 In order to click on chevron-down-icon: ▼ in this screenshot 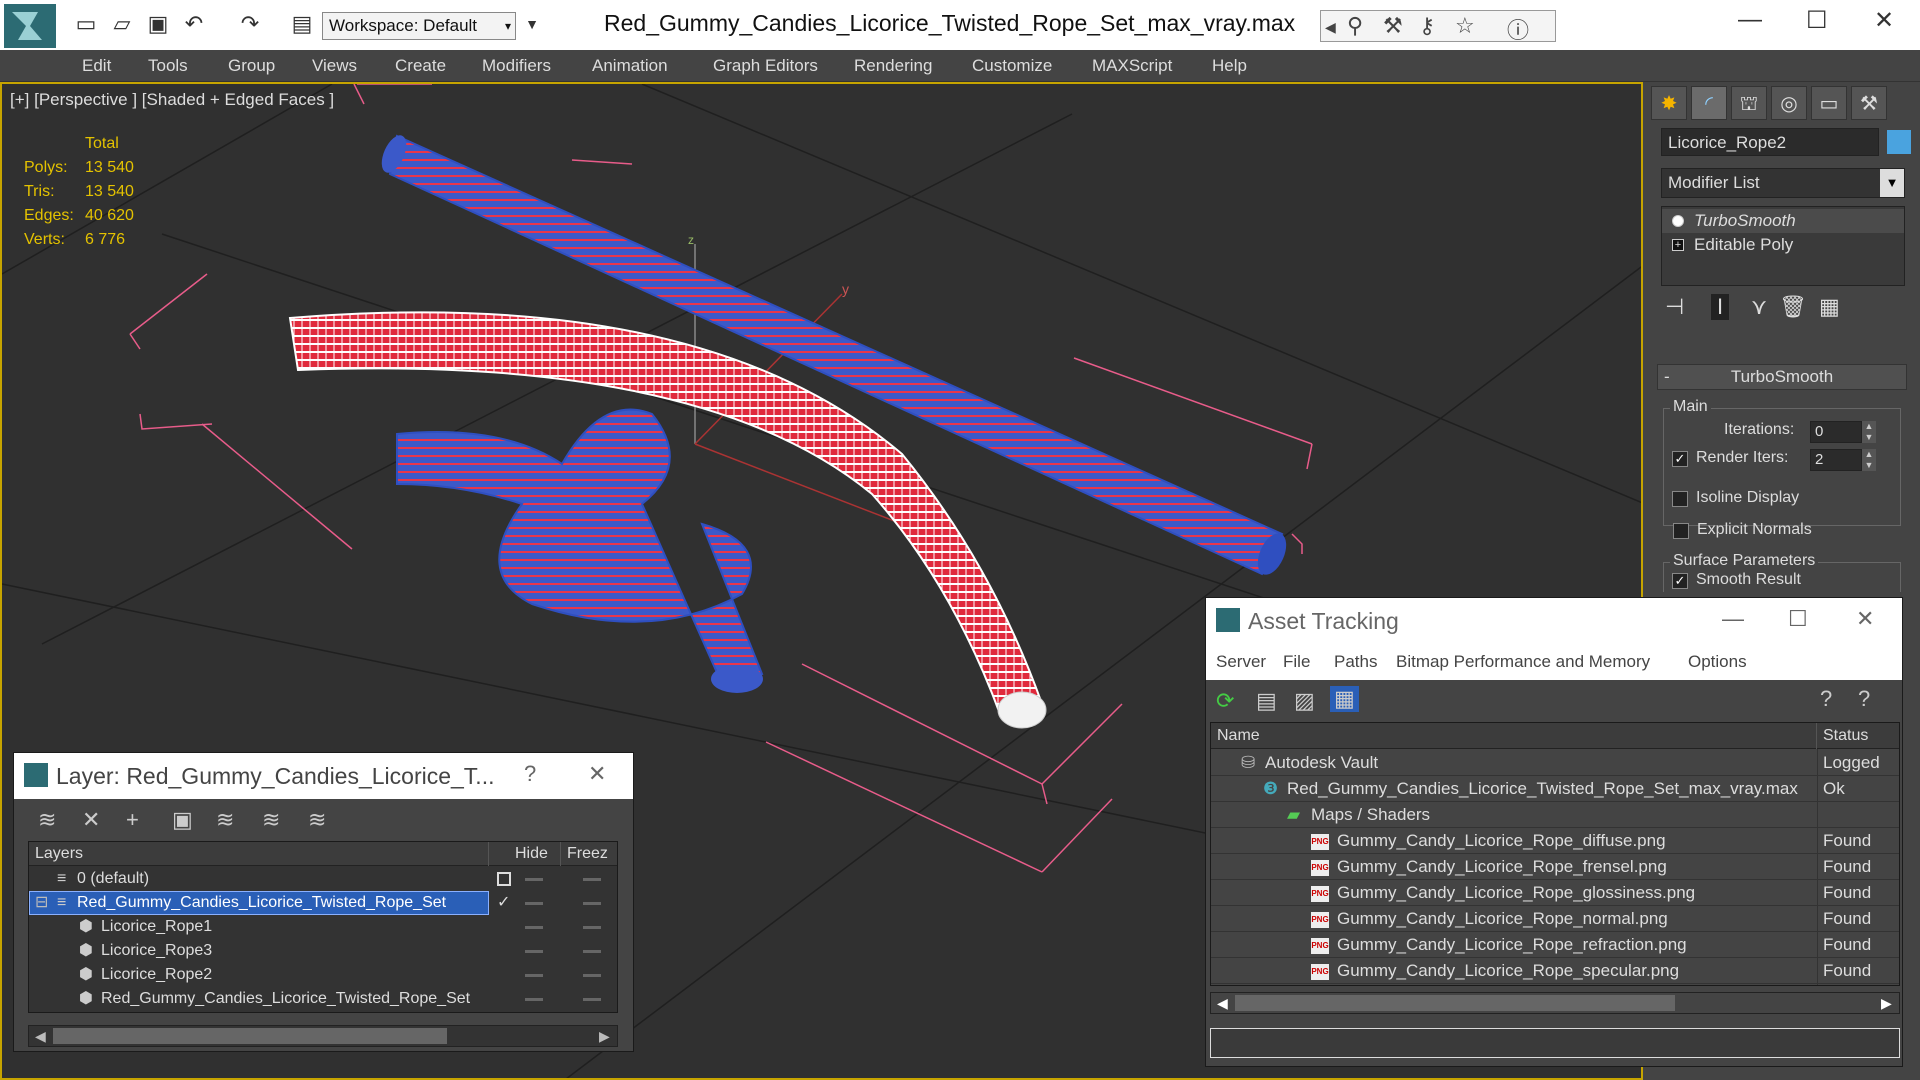, I will do `click(1892, 183)`.